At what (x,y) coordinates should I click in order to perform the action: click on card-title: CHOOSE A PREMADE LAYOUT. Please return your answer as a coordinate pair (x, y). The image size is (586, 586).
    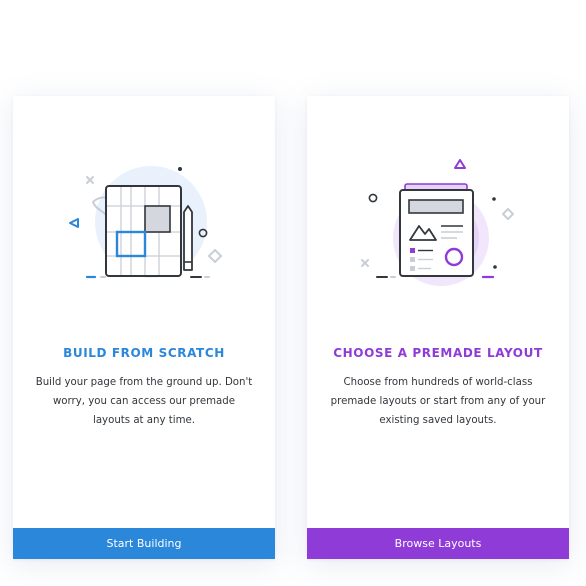
    Looking at the image, I should click on (438, 353).